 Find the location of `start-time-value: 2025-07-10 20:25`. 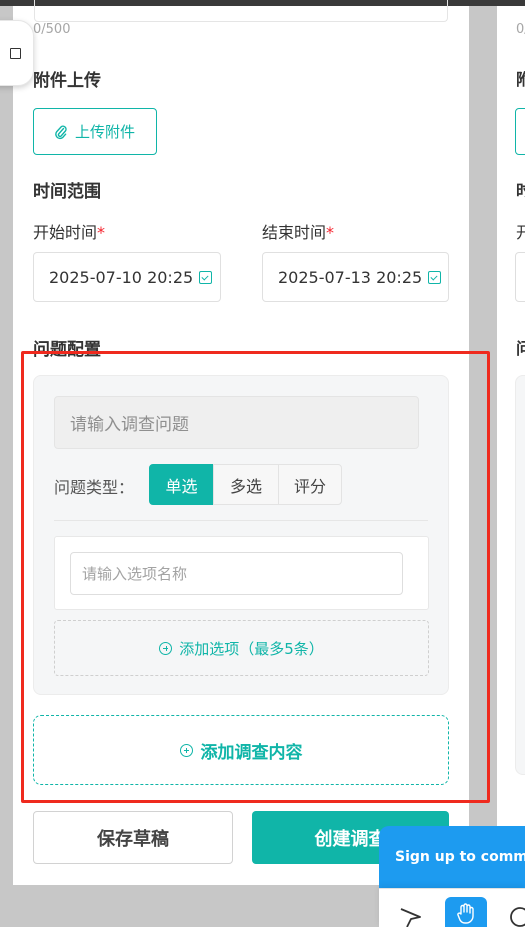

start-time-value: 2025-07-10 20:25 is located at coordinates (121, 277).